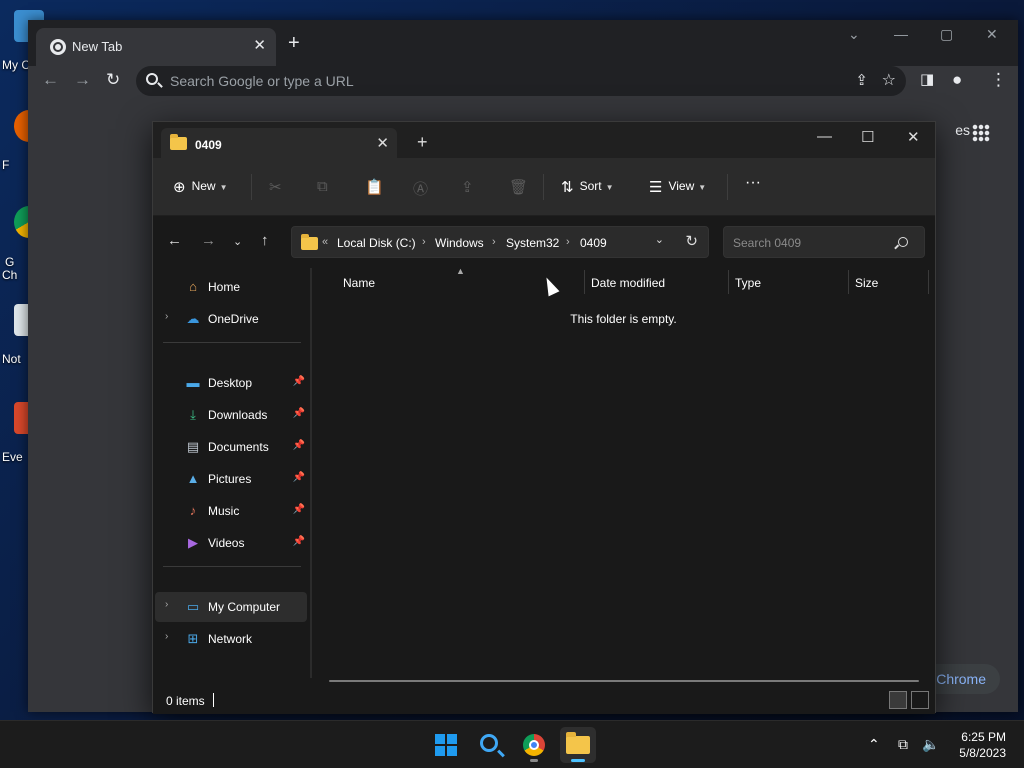  Describe the element at coordinates (265, 240) in the screenshot. I see `up-icon: ↑` at that location.